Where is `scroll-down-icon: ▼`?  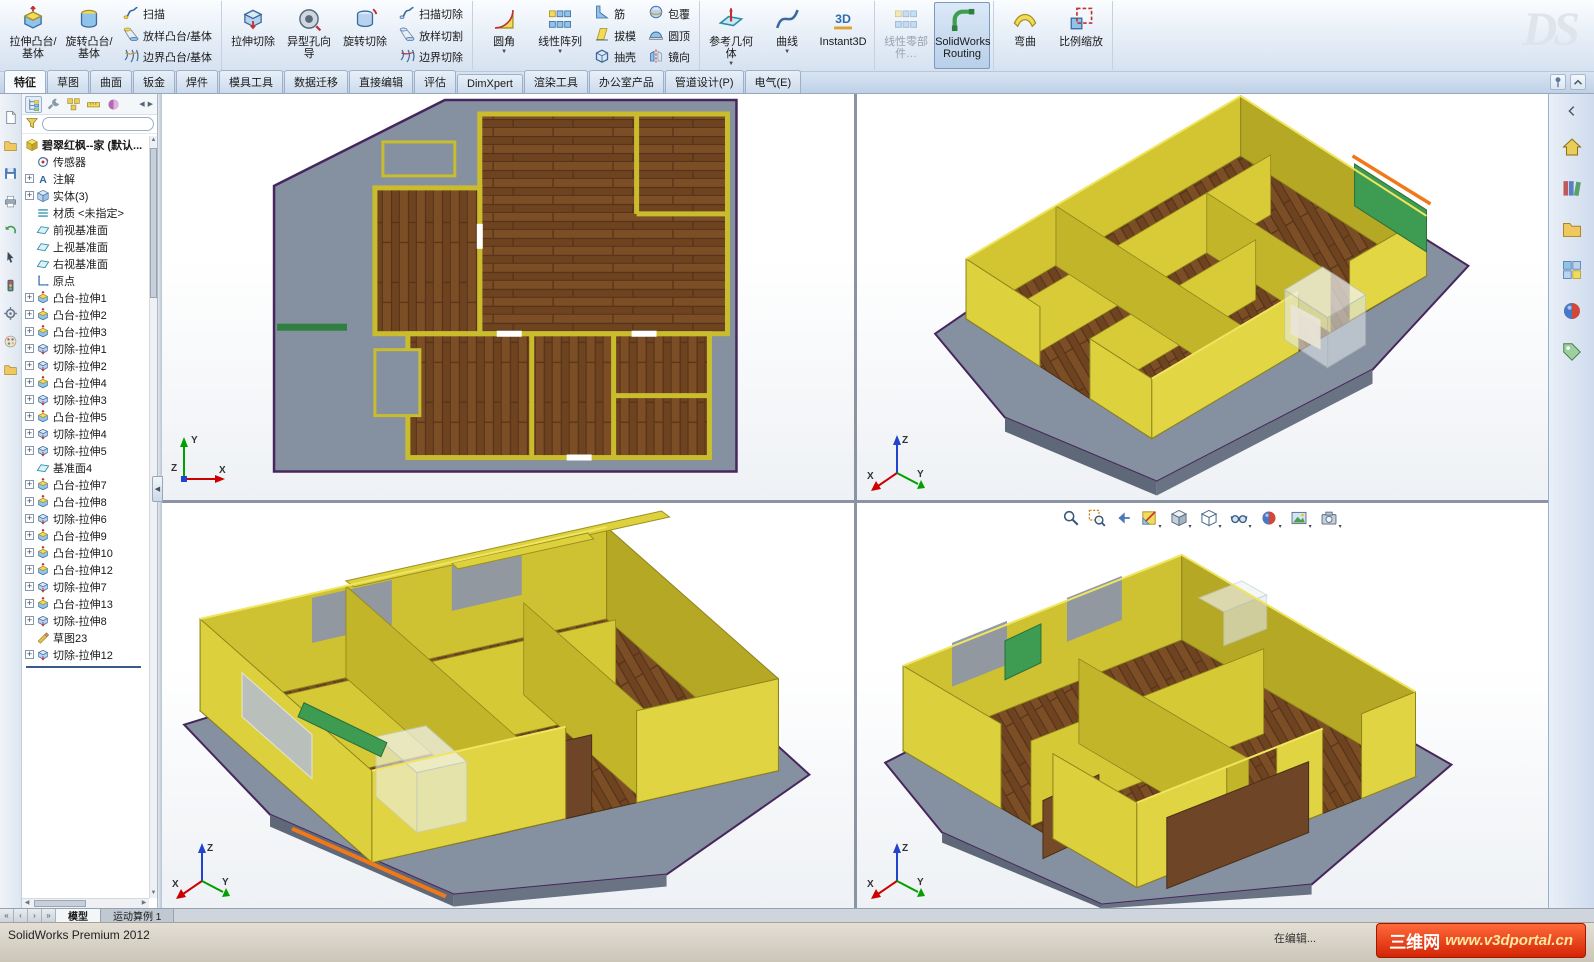 scroll-down-icon: ▼ is located at coordinates (153, 893).